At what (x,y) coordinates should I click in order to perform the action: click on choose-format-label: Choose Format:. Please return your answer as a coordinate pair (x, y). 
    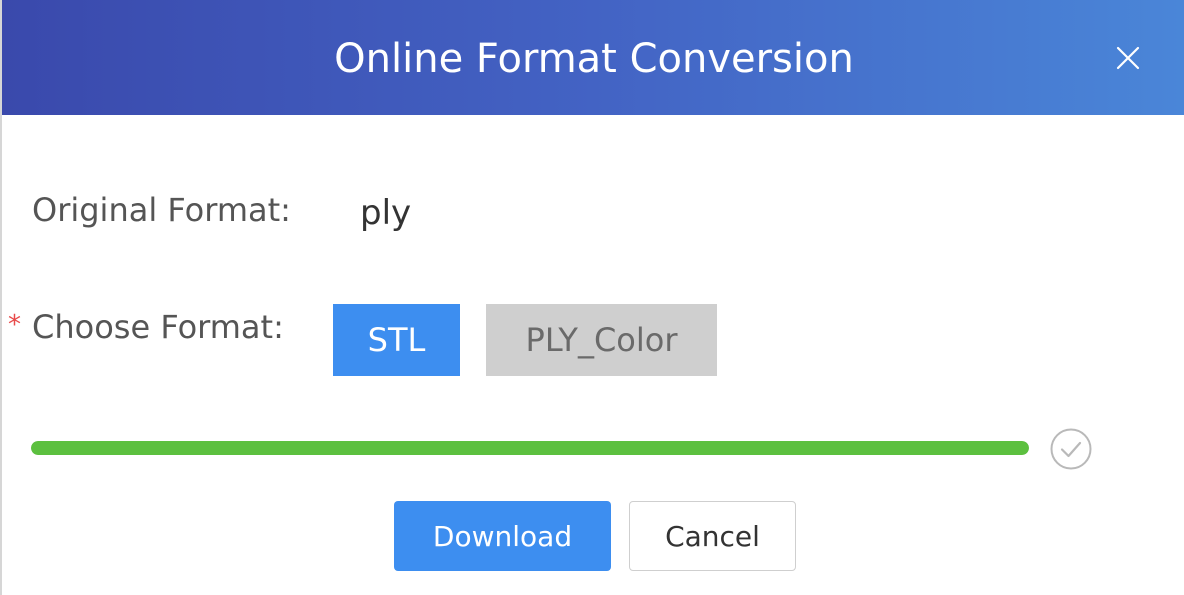
    Looking at the image, I should click on (158, 327).